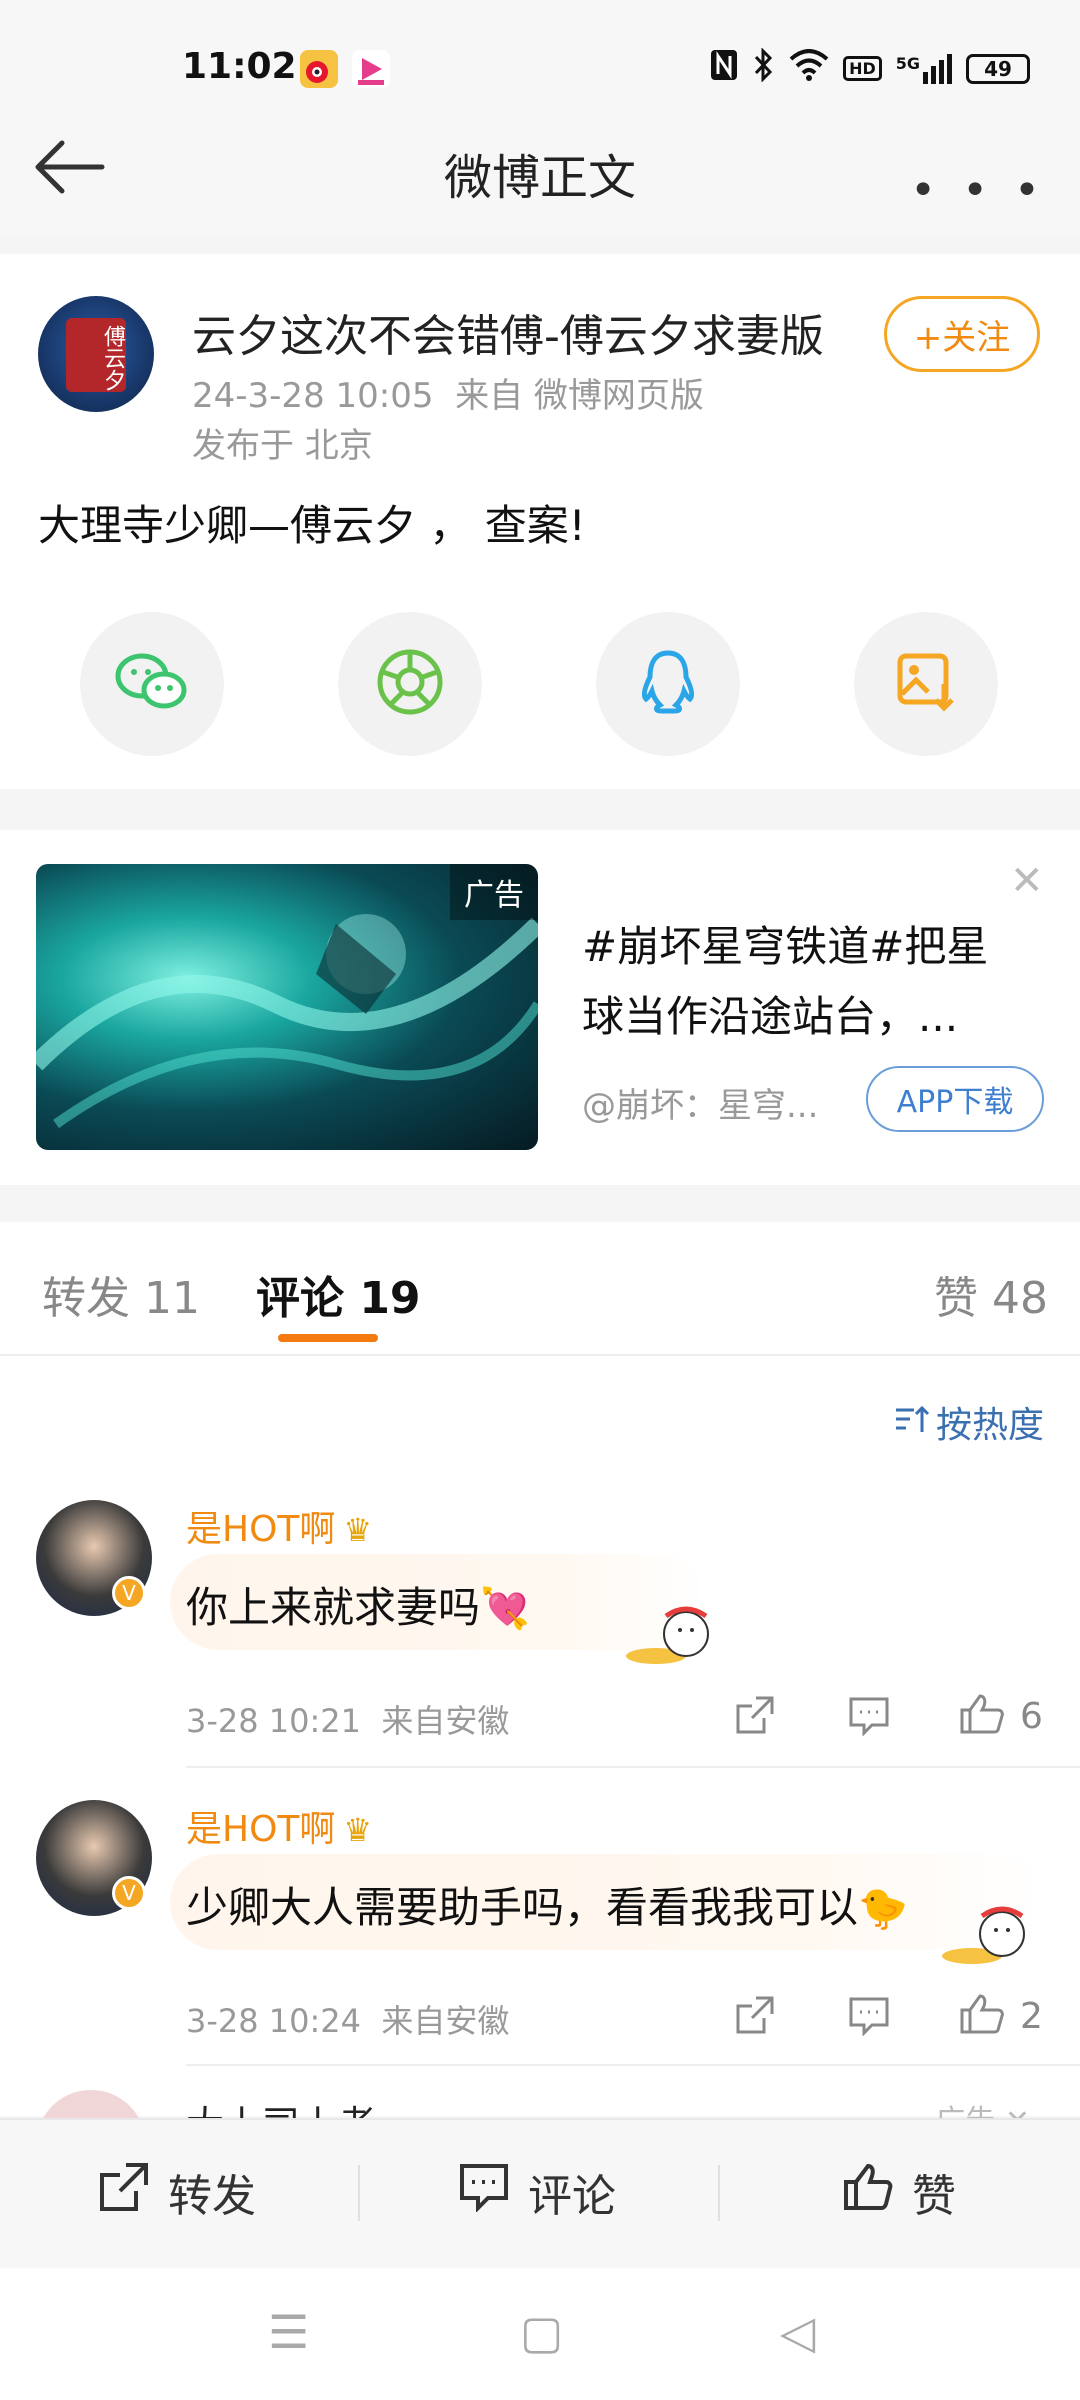  What do you see at coordinates (358, 1604) in the screenshot?
I see `comment-text: 你上来就求妻吗💘` at bounding box center [358, 1604].